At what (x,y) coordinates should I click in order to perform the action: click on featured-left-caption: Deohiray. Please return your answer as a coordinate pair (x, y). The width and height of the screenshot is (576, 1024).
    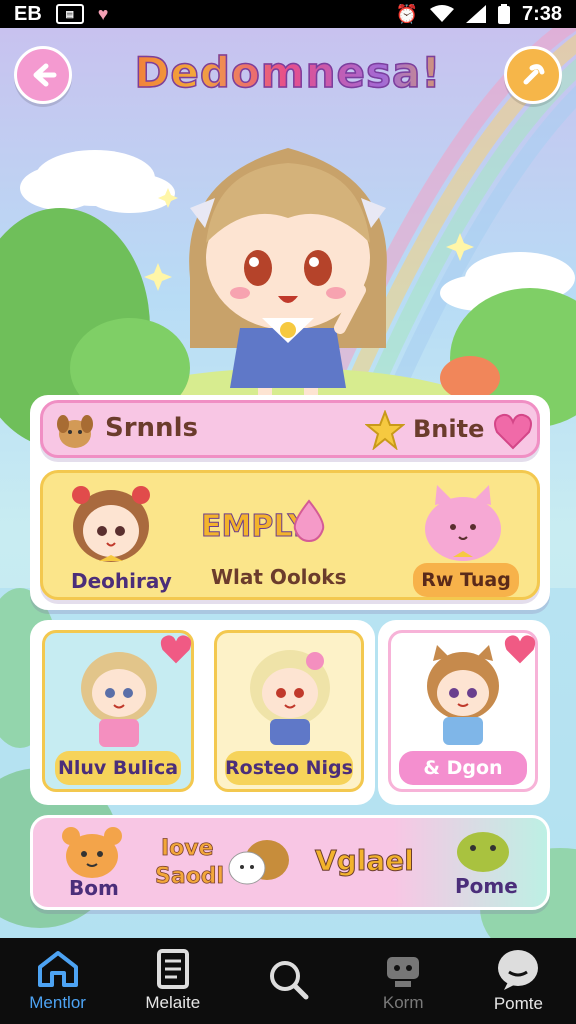
    Looking at the image, I should click on (121, 581).